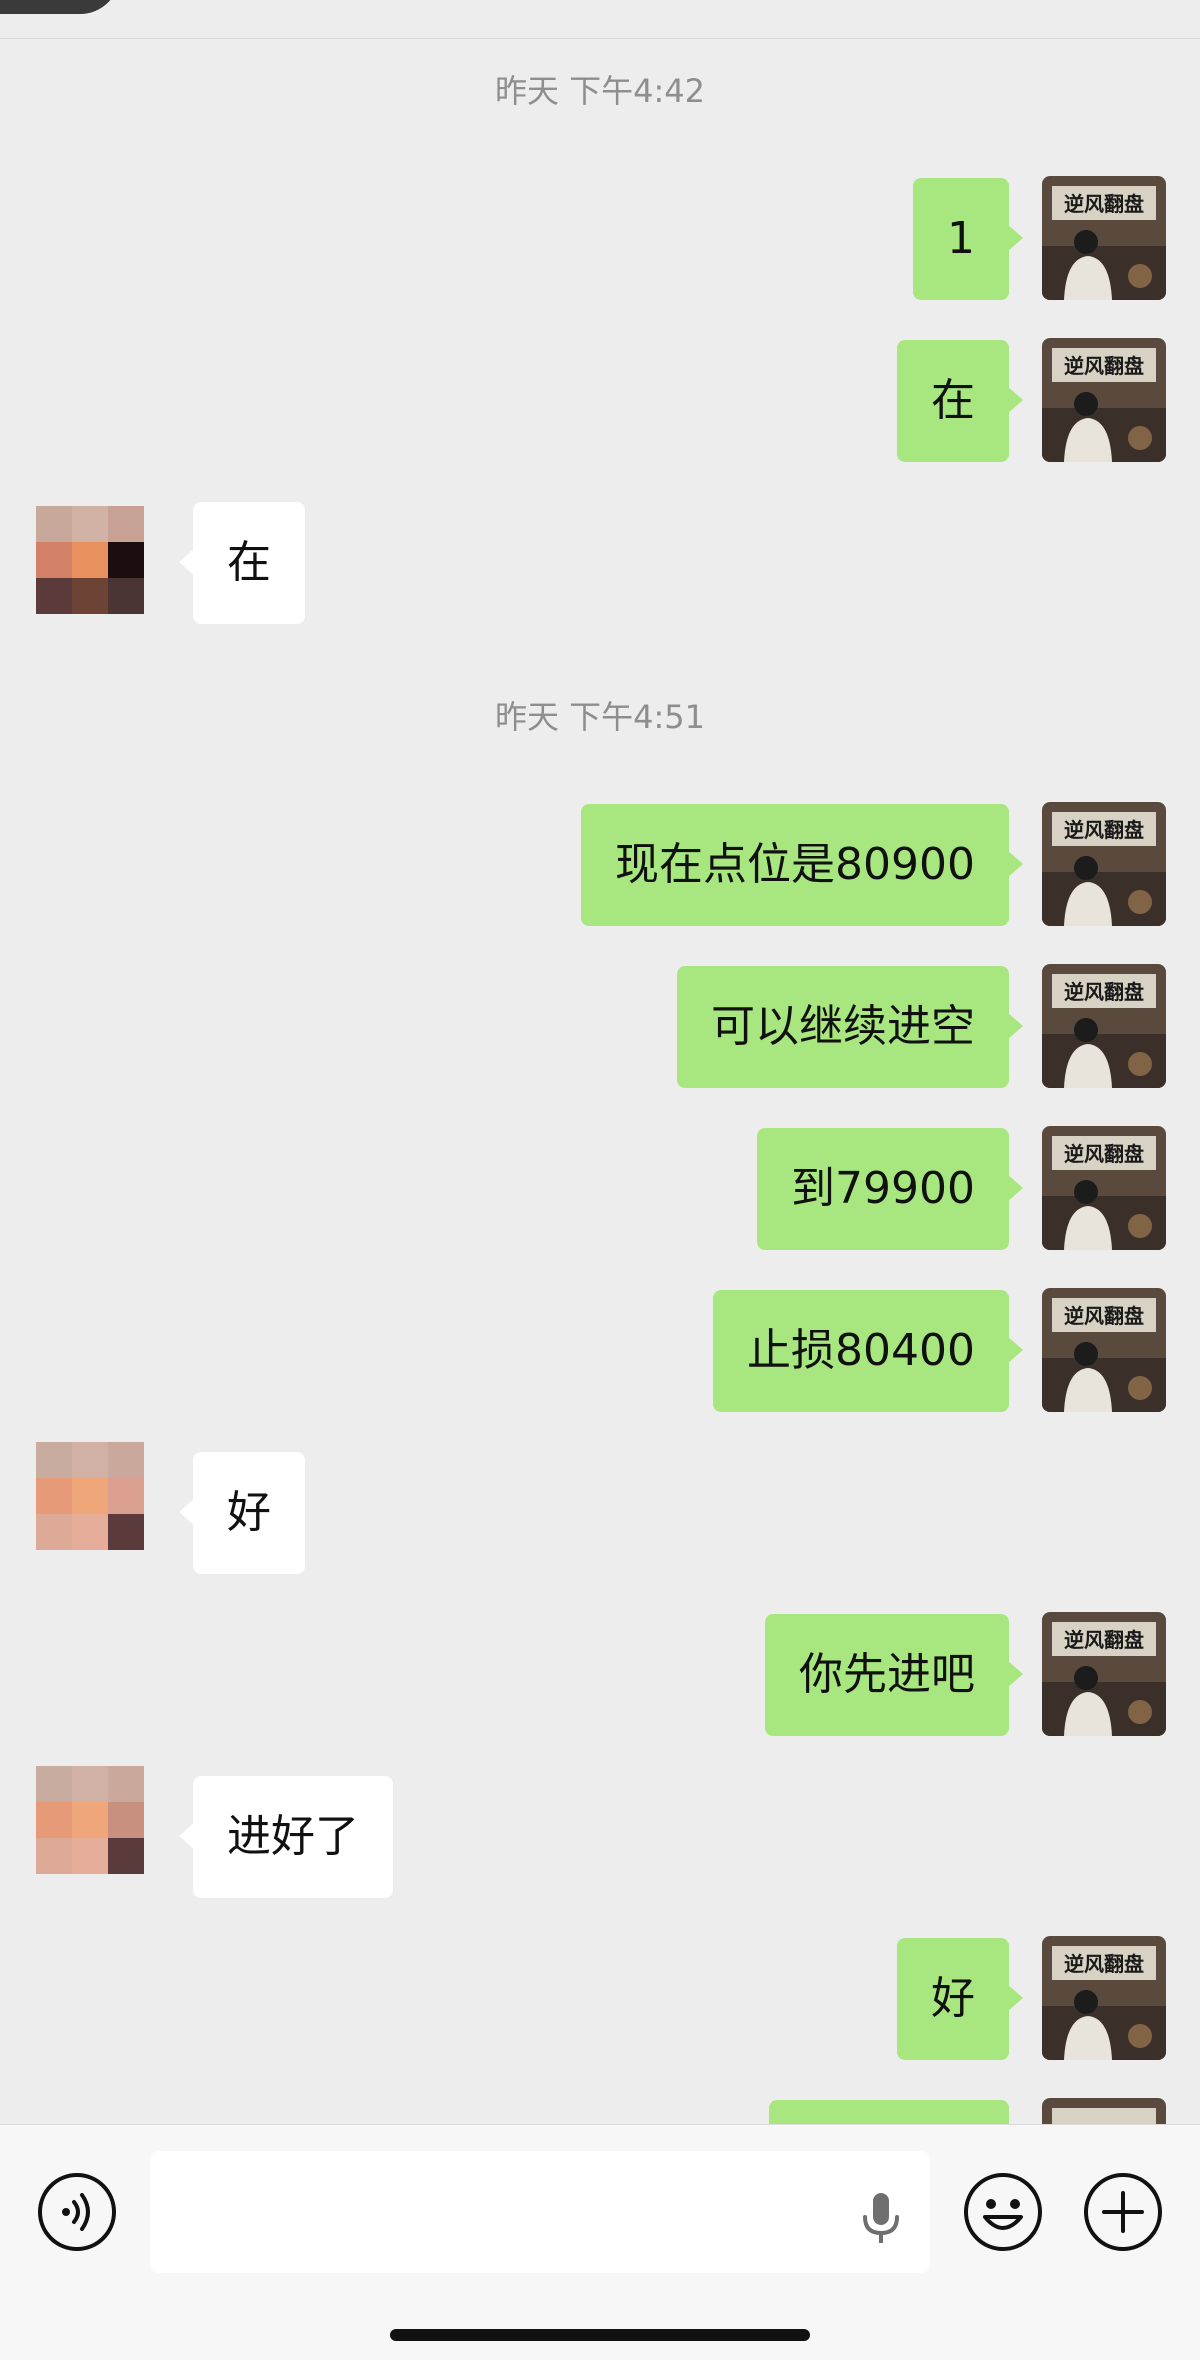 The height and width of the screenshot is (2360, 1200). What do you see at coordinates (600, 717) in the screenshot?
I see `timestamp: 昨天 下午4:51` at bounding box center [600, 717].